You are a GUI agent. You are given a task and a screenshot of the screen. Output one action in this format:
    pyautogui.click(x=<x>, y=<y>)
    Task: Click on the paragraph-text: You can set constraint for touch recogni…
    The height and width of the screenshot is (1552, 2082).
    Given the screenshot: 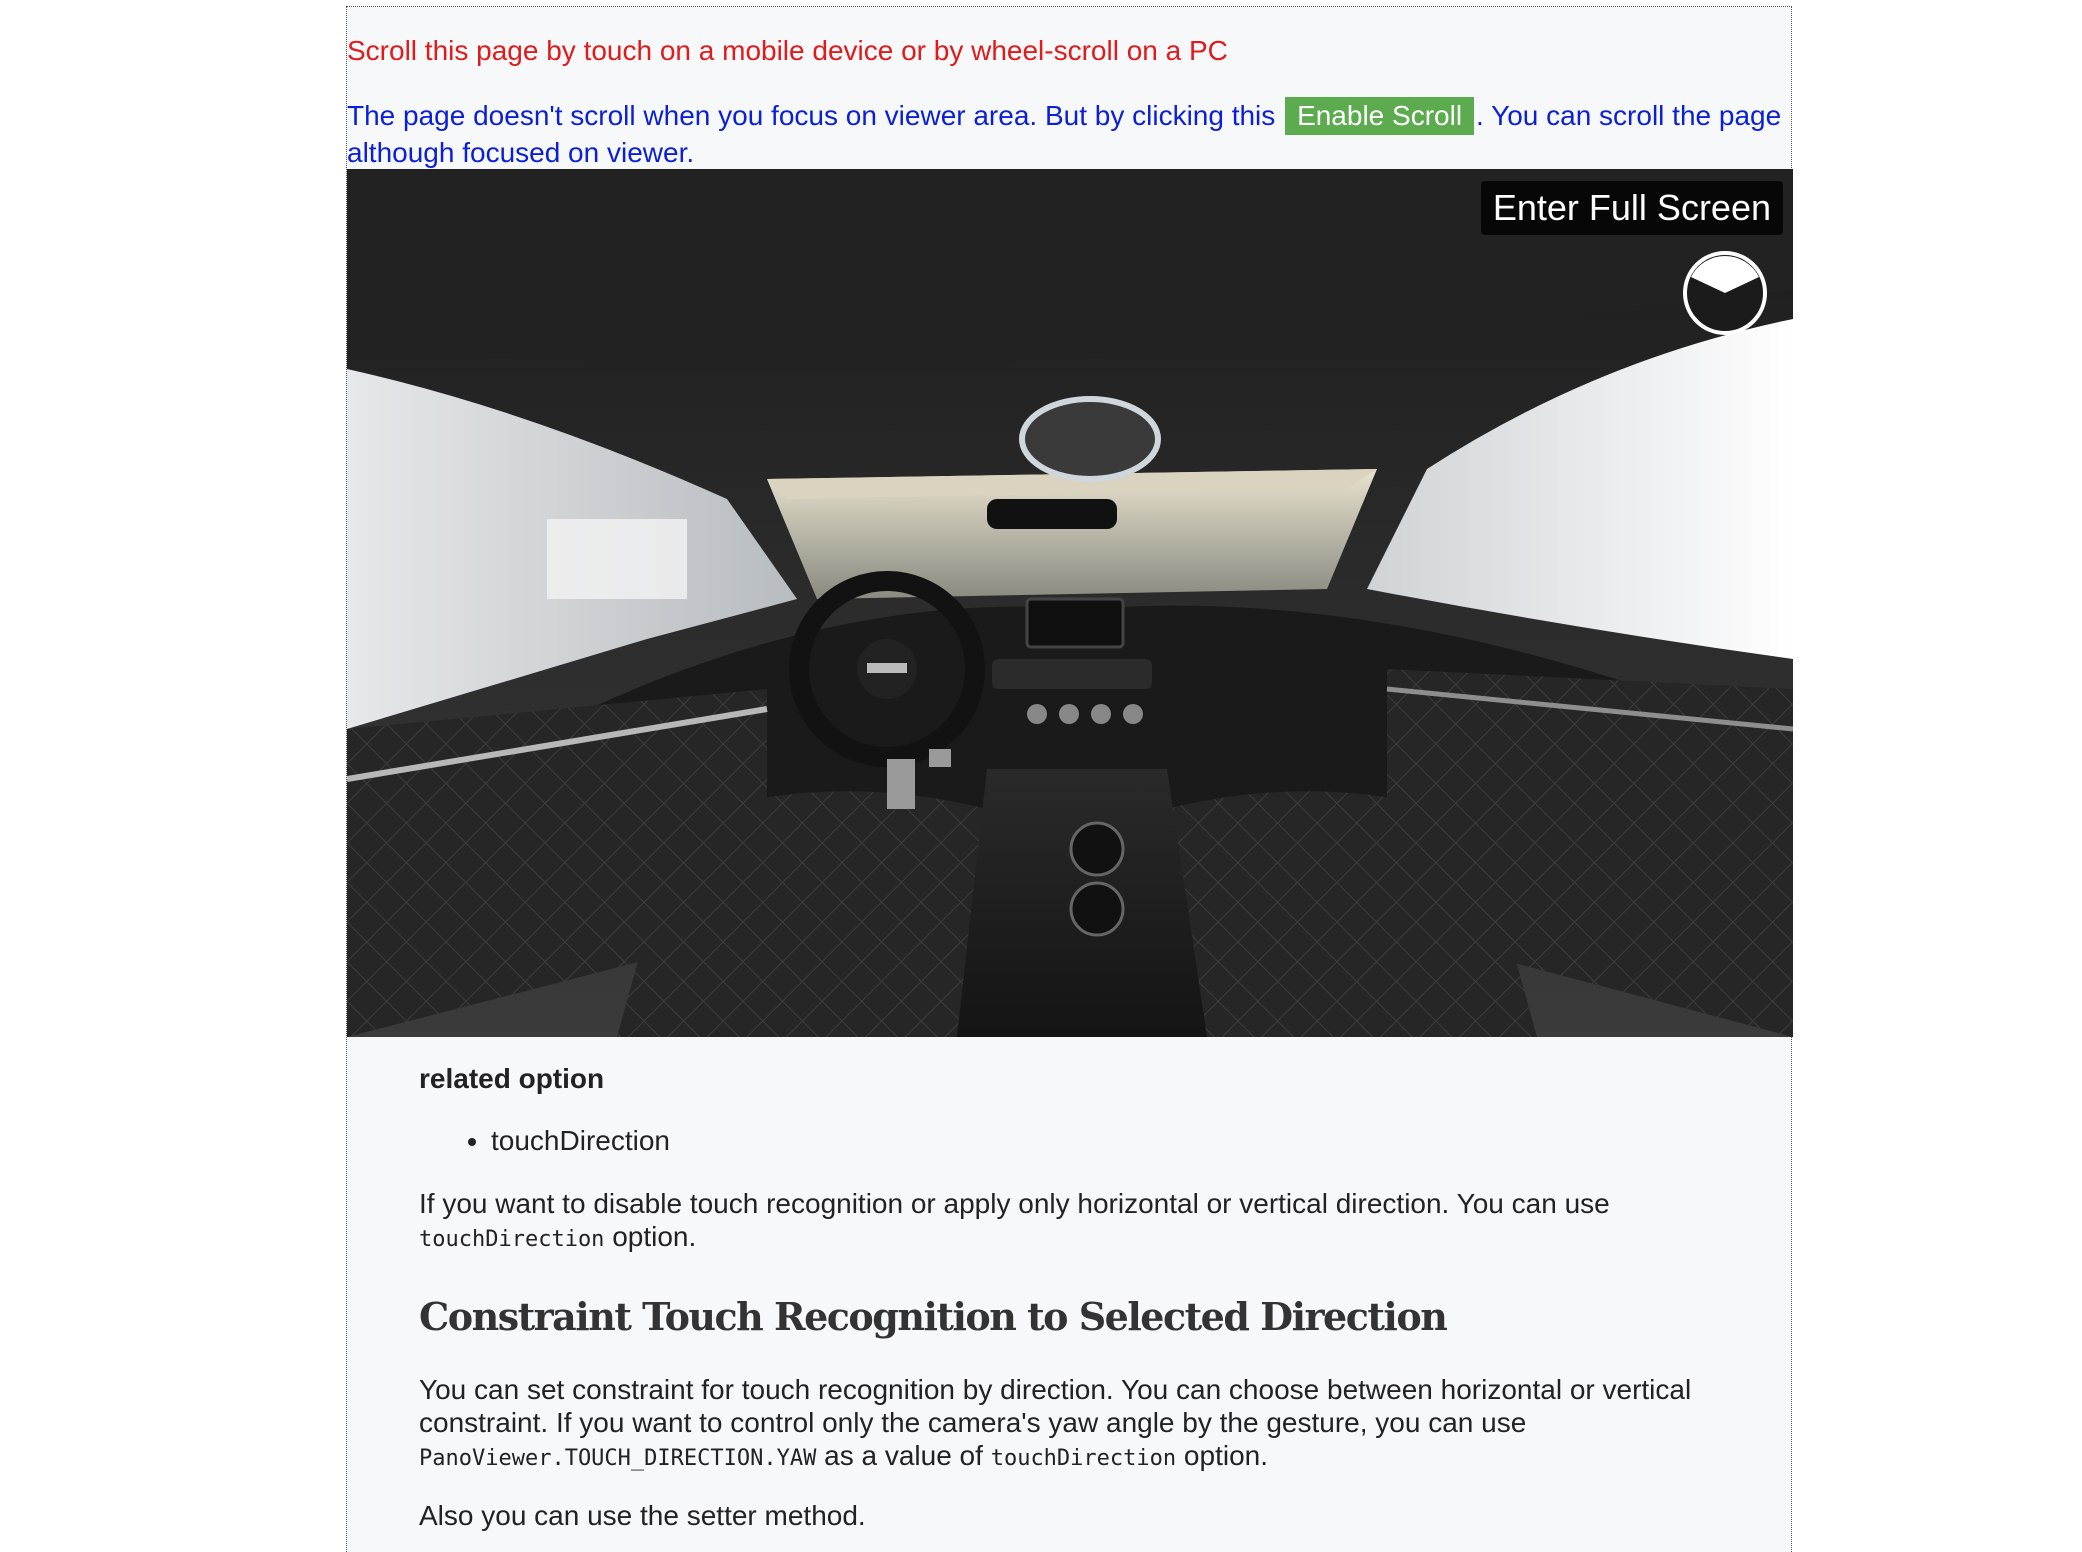 What is the action you would take?
    pyautogui.click(x=1055, y=1406)
    